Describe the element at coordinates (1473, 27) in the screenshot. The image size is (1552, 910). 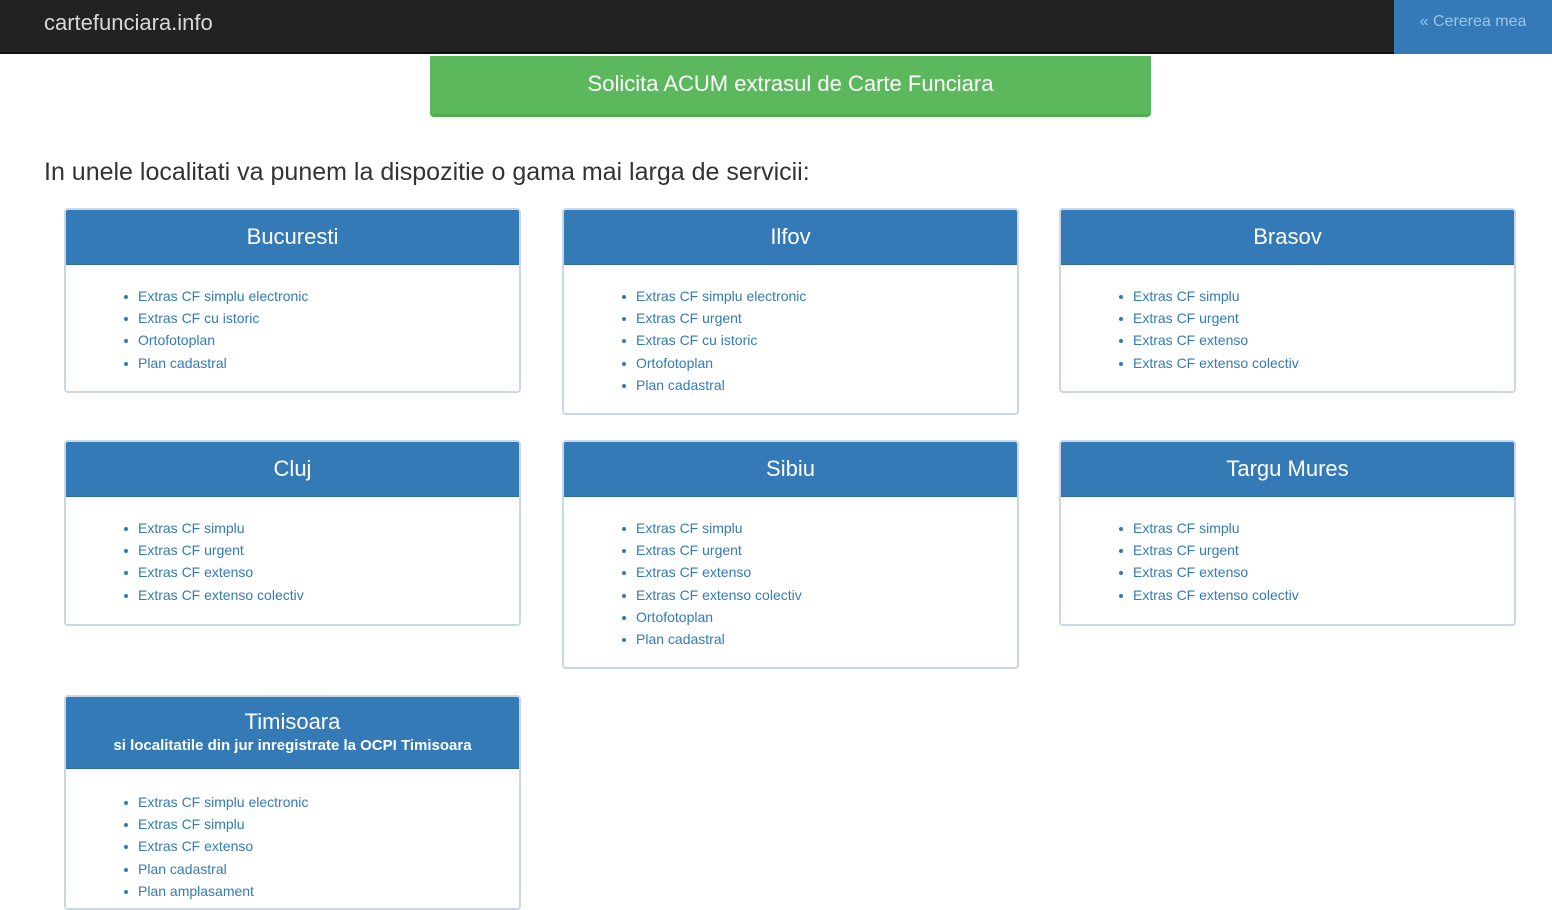
I see `my-request-button: « Cererea mea` at that location.